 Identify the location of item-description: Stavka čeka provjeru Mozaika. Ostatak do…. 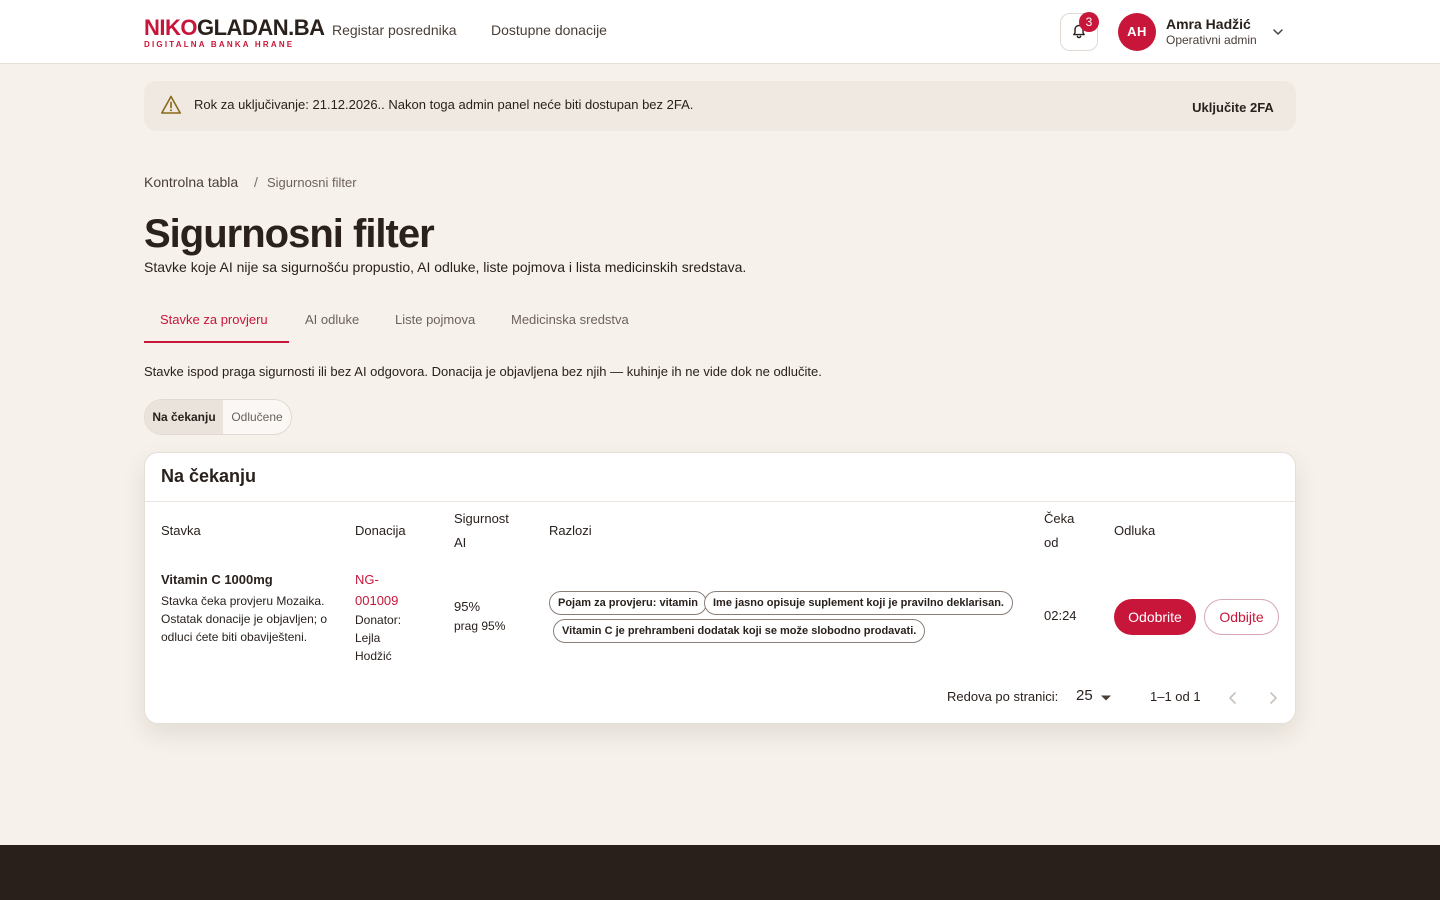
(244, 619).